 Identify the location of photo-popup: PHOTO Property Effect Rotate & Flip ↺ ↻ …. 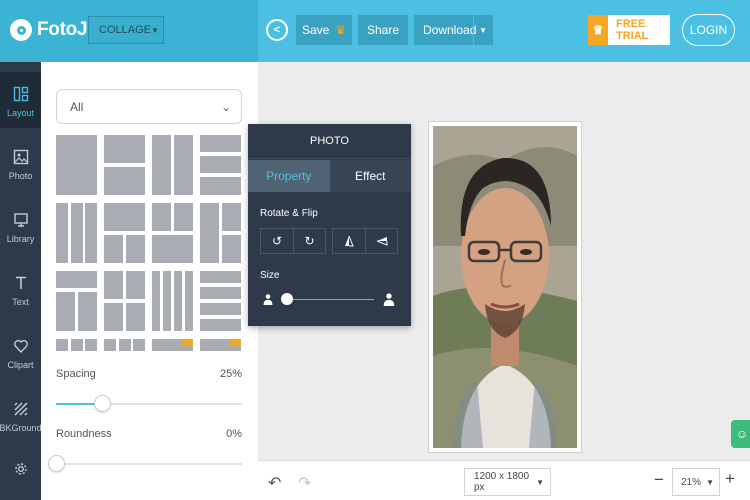
(329, 225).